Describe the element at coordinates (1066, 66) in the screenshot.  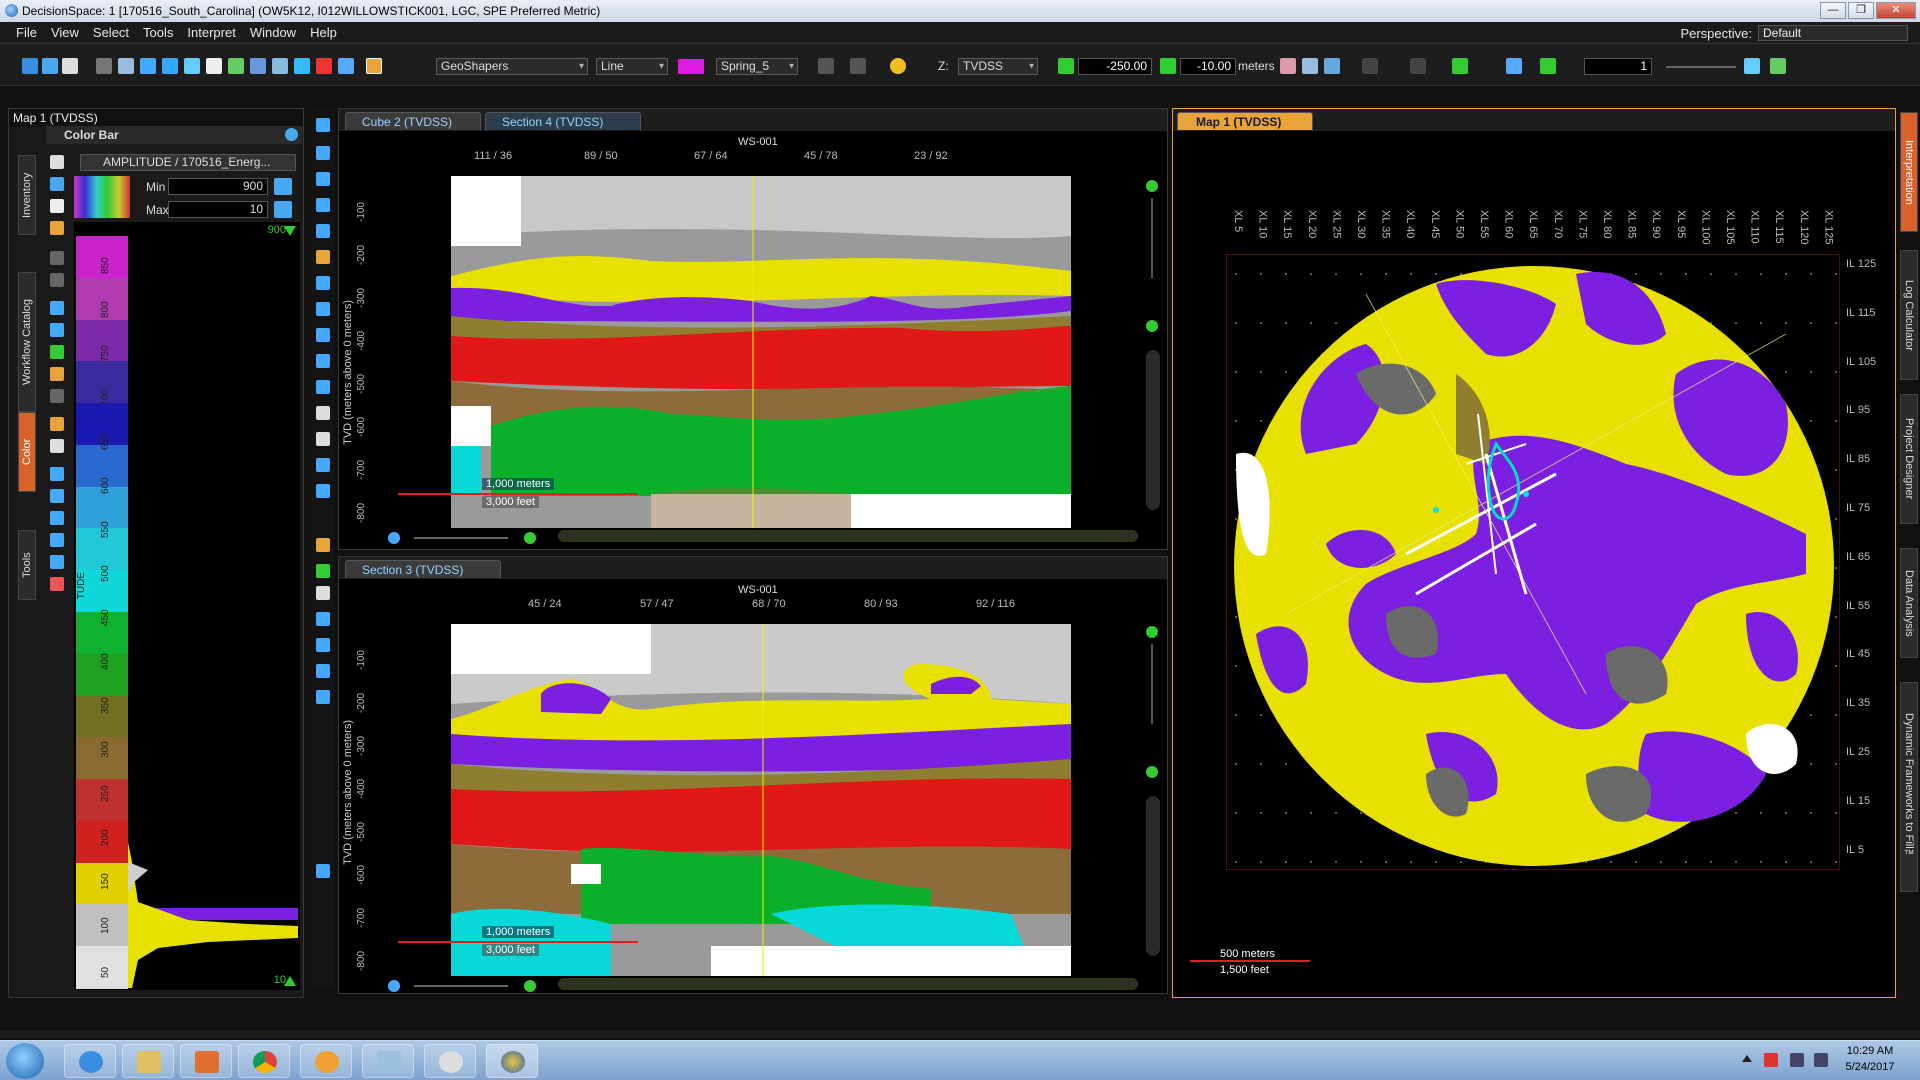
I see `step-back-icon` at that location.